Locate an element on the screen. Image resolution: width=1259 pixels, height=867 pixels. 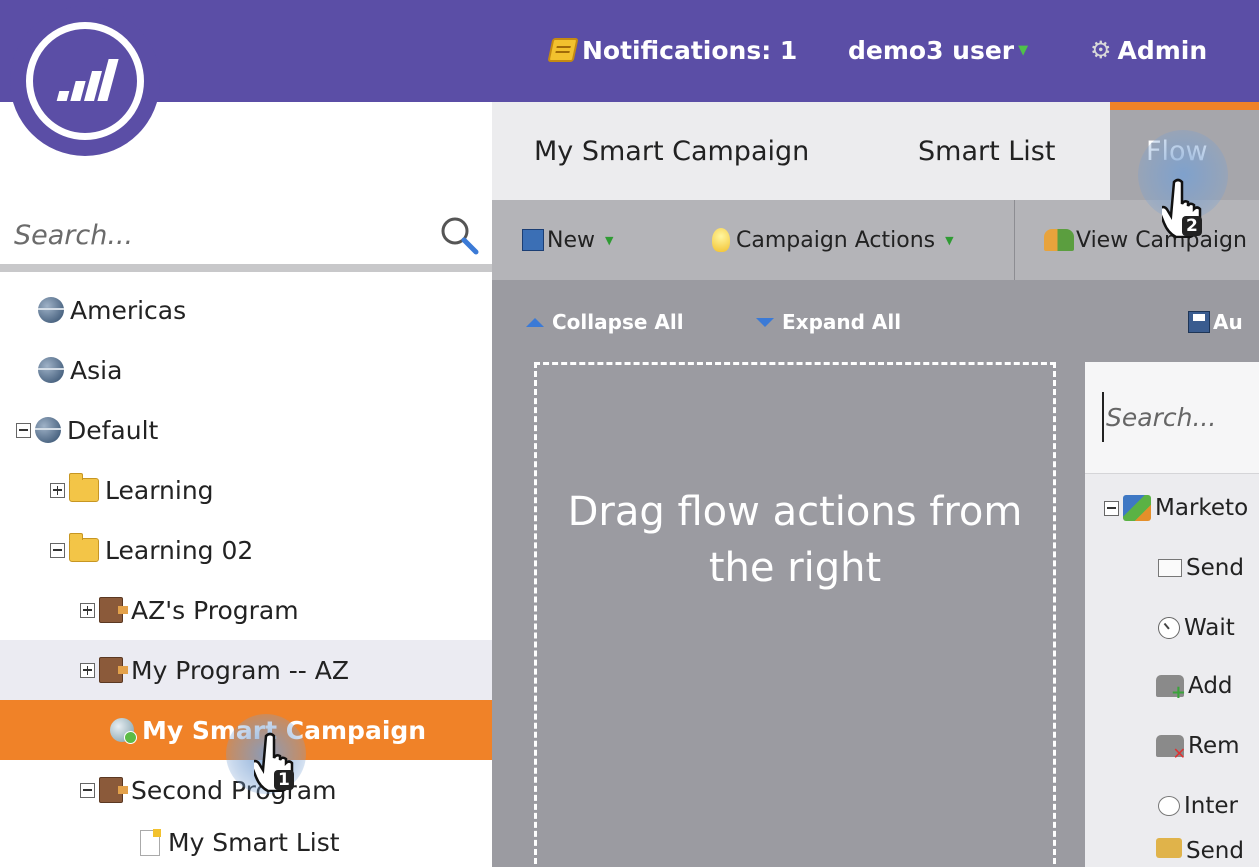
campaign-actions-button: Campaign Actions ▼ is located at coordinates (833, 240).